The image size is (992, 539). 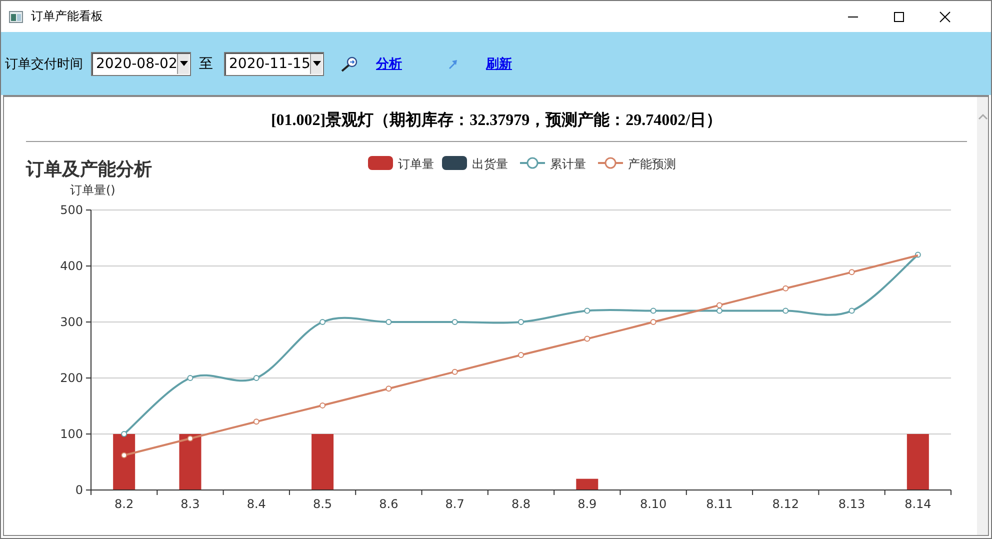 I want to click on legend-label: 产能预测, so click(x=652, y=164).